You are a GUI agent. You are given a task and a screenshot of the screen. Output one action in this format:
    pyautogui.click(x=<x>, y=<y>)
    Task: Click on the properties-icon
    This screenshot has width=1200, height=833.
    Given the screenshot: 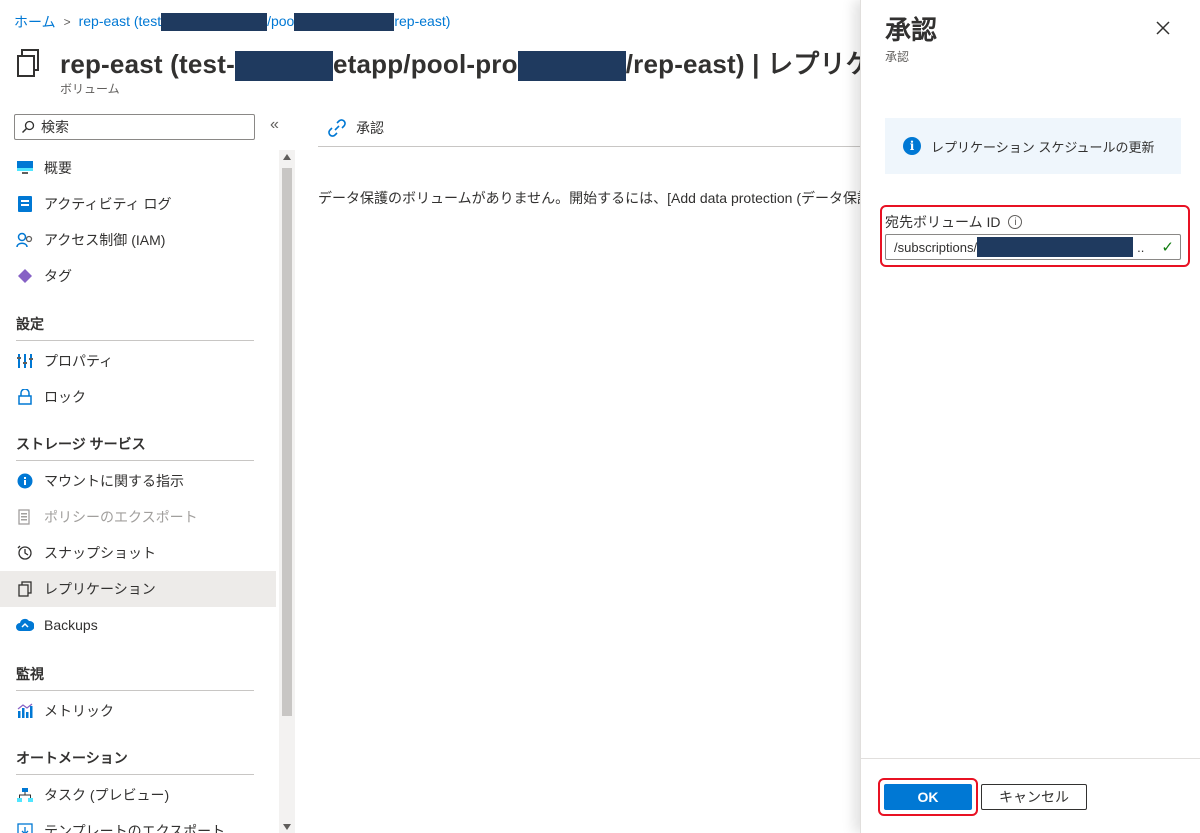 What is the action you would take?
    pyautogui.click(x=25, y=361)
    